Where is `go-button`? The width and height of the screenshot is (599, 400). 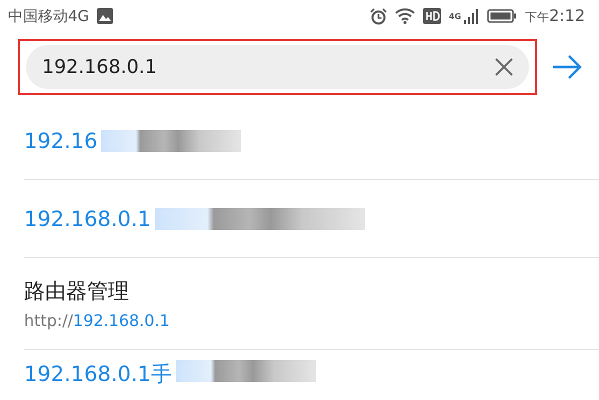 go-button is located at coordinates (567, 67).